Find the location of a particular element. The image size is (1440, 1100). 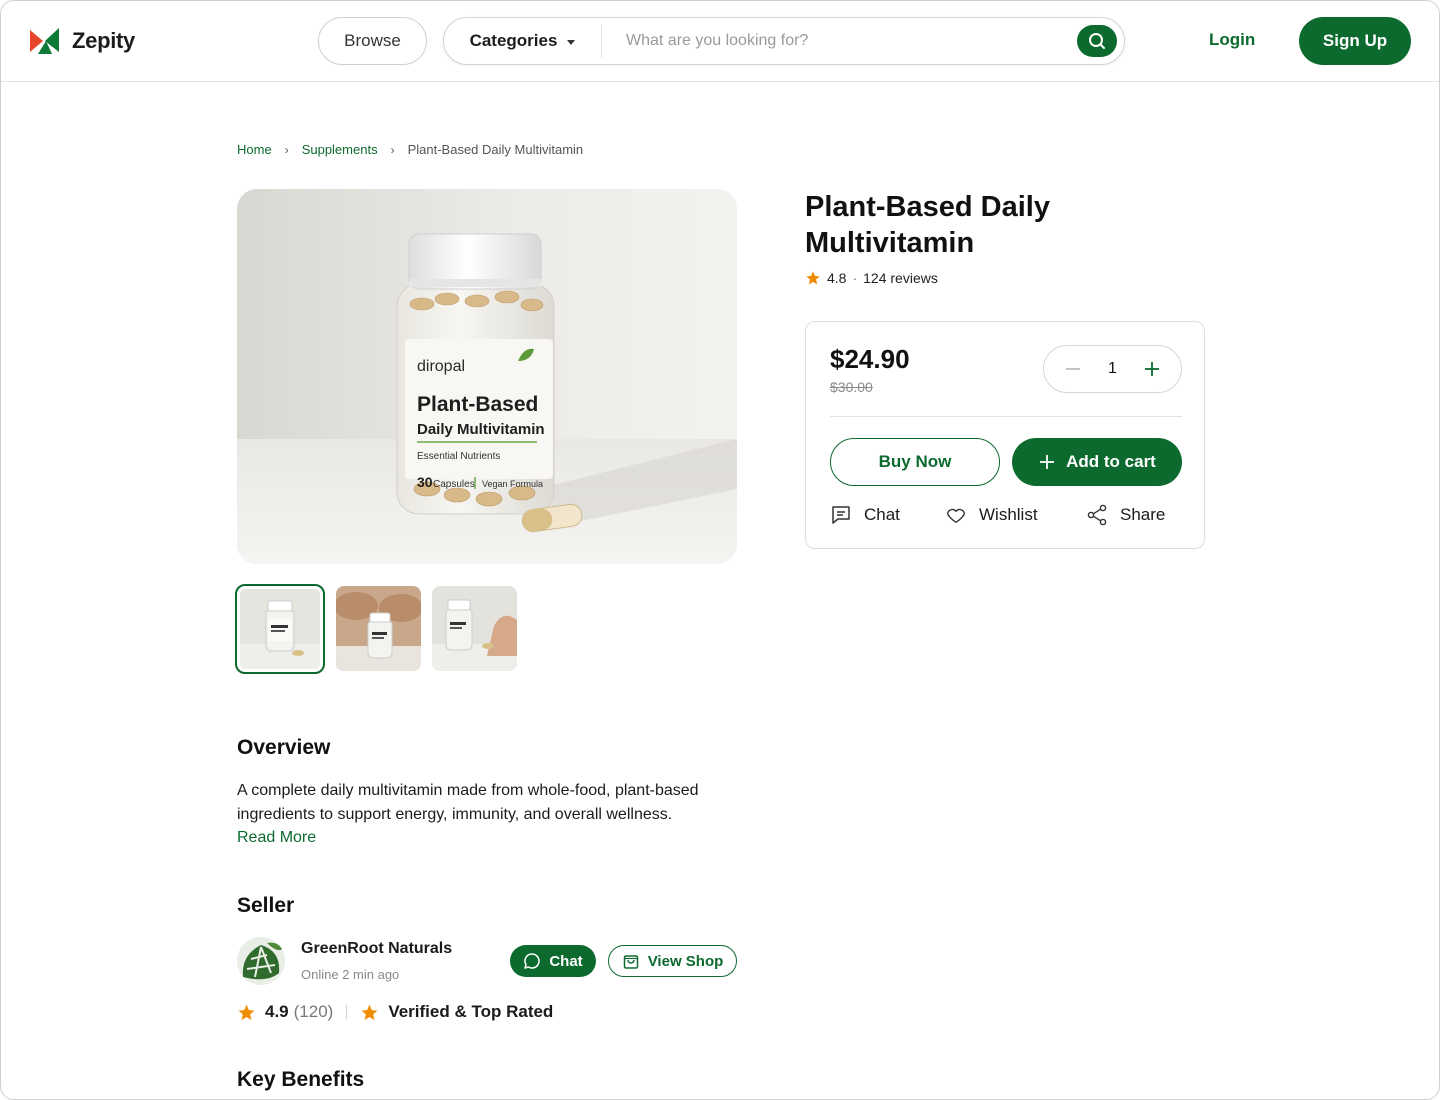

jar-subtitle: Essential Nutrients is located at coordinates (458, 456).